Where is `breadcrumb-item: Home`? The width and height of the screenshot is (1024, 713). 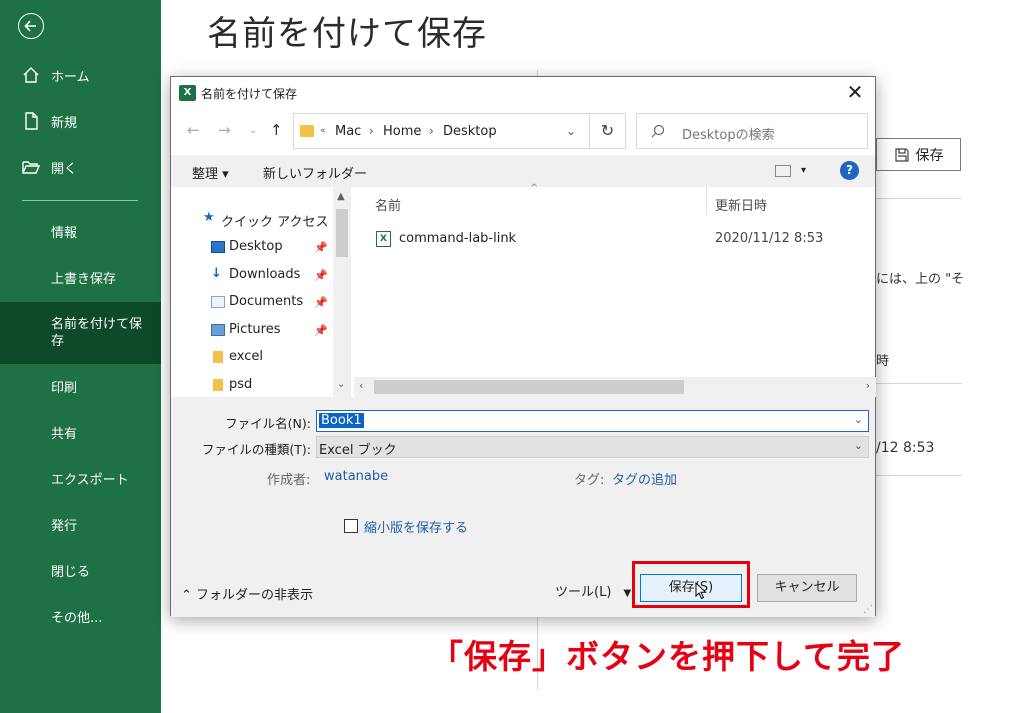
breadcrumb-item: Home is located at coordinates (402, 131).